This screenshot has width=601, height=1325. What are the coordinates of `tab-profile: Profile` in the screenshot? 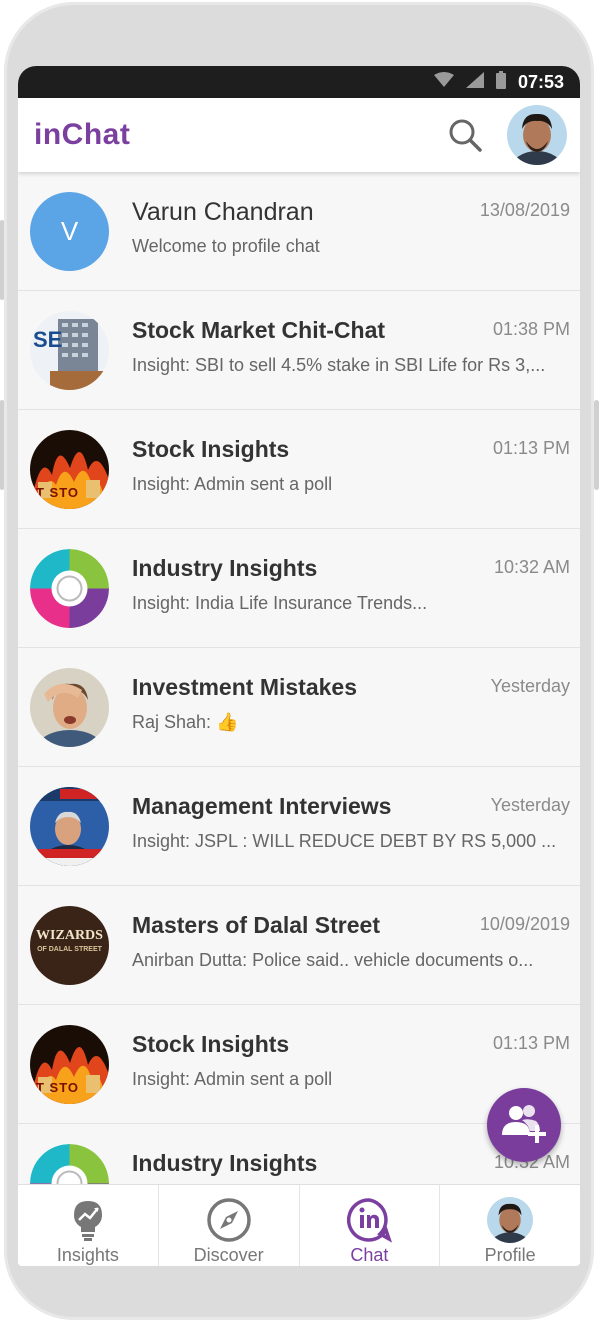 It's located at (510, 1225).